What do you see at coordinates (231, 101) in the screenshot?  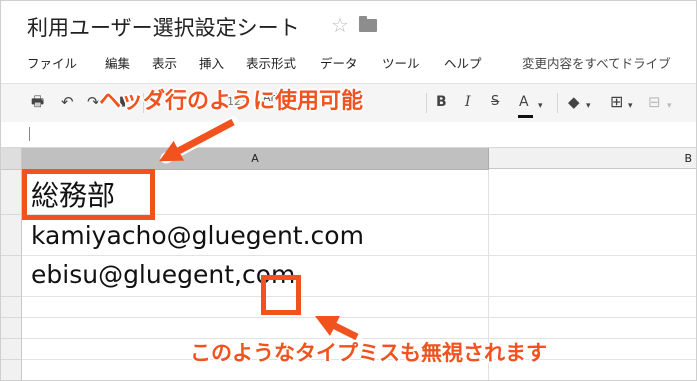 I see `header-callout: ヘッダ行のように使用可能` at bounding box center [231, 101].